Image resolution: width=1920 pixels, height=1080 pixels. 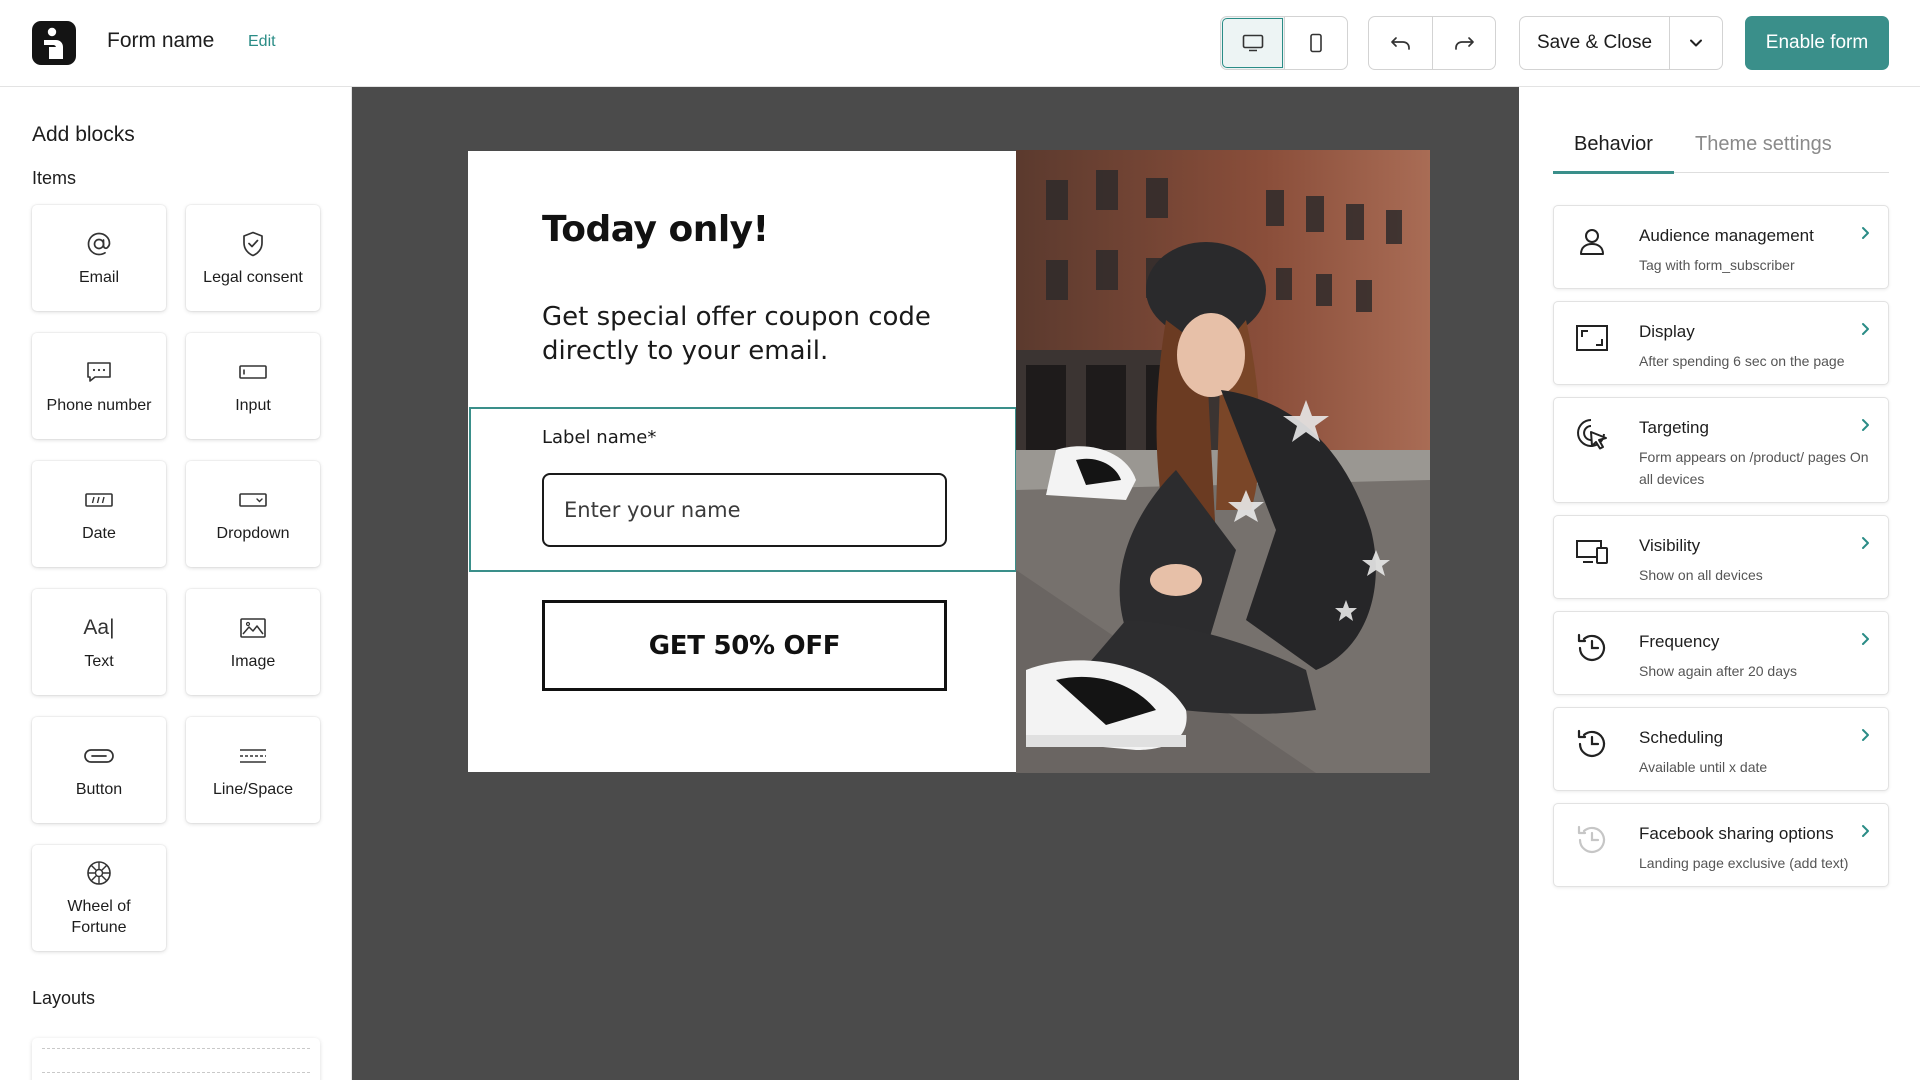 I want to click on block-email: Email, so click(x=99, y=258).